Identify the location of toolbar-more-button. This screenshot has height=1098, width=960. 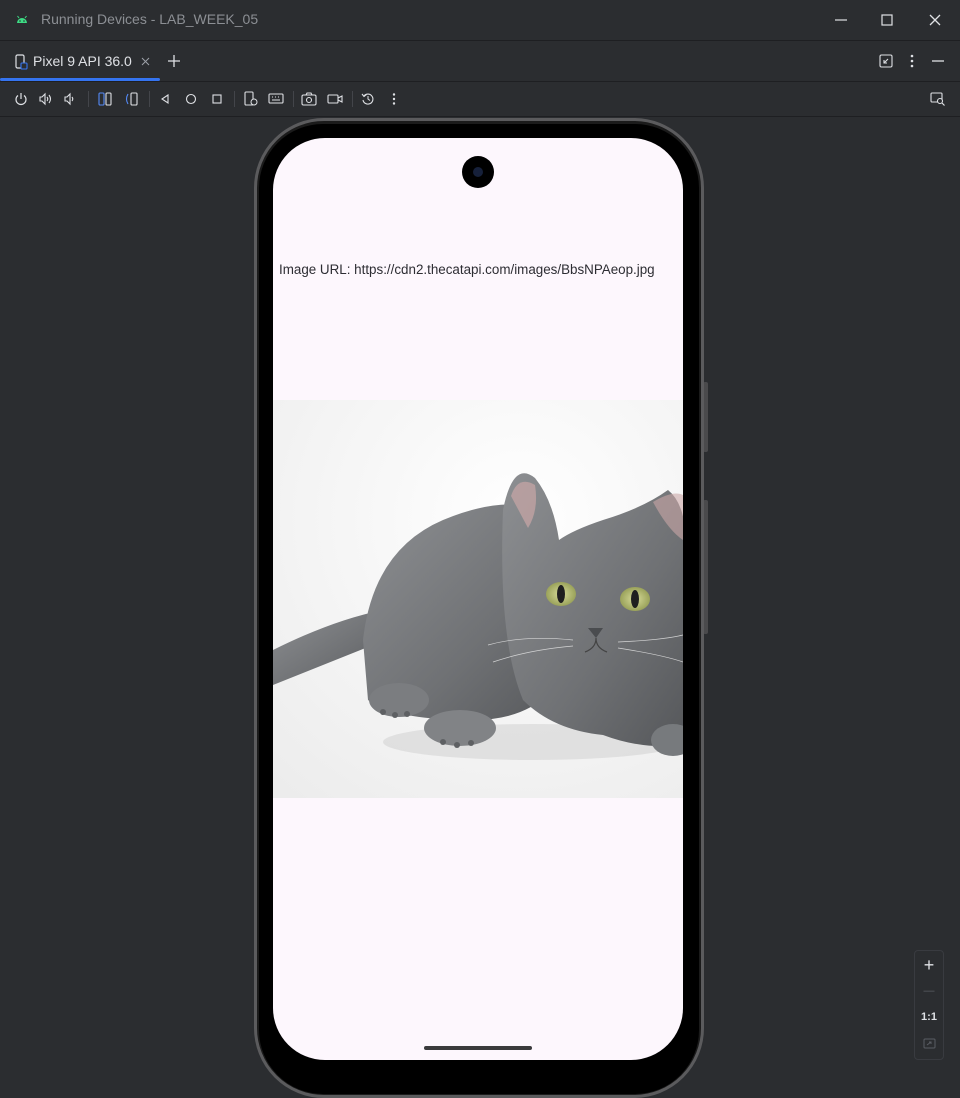
(394, 99).